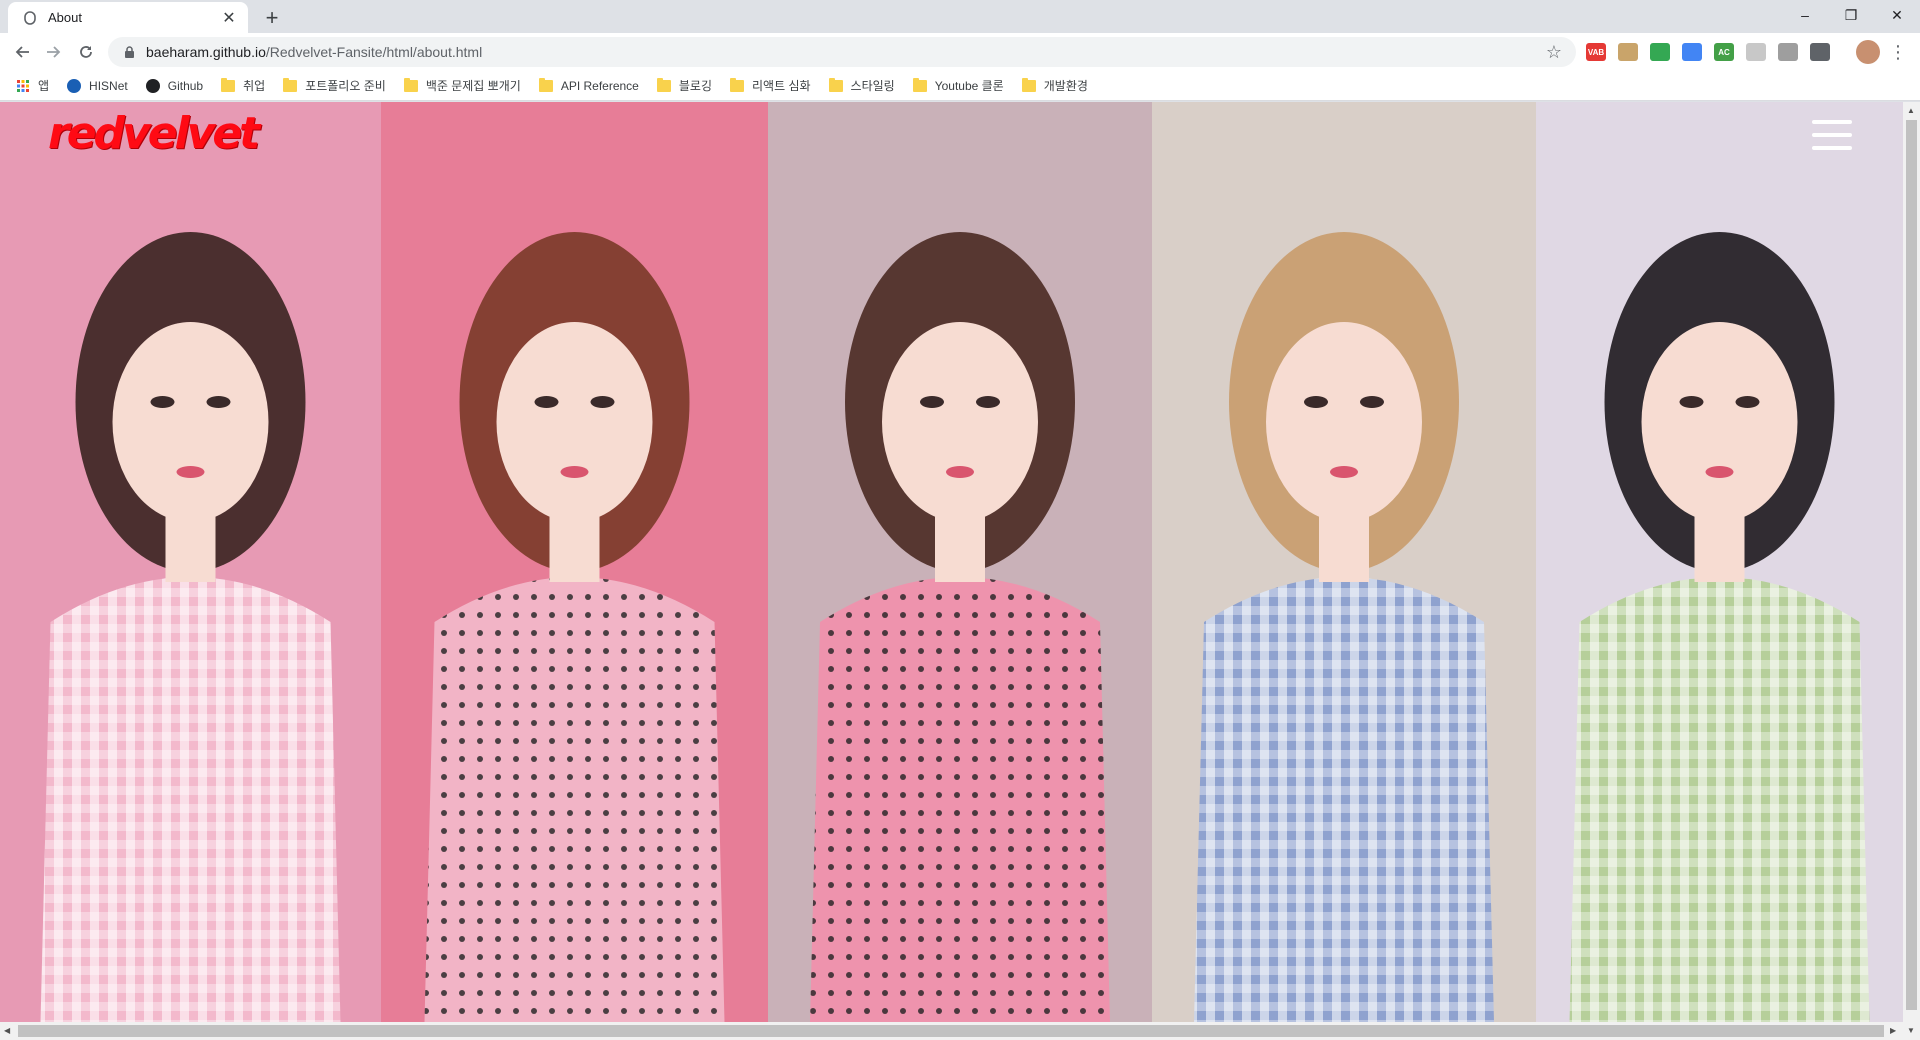  What do you see at coordinates (272, 18) in the screenshot?
I see `new-tab-button: +` at bounding box center [272, 18].